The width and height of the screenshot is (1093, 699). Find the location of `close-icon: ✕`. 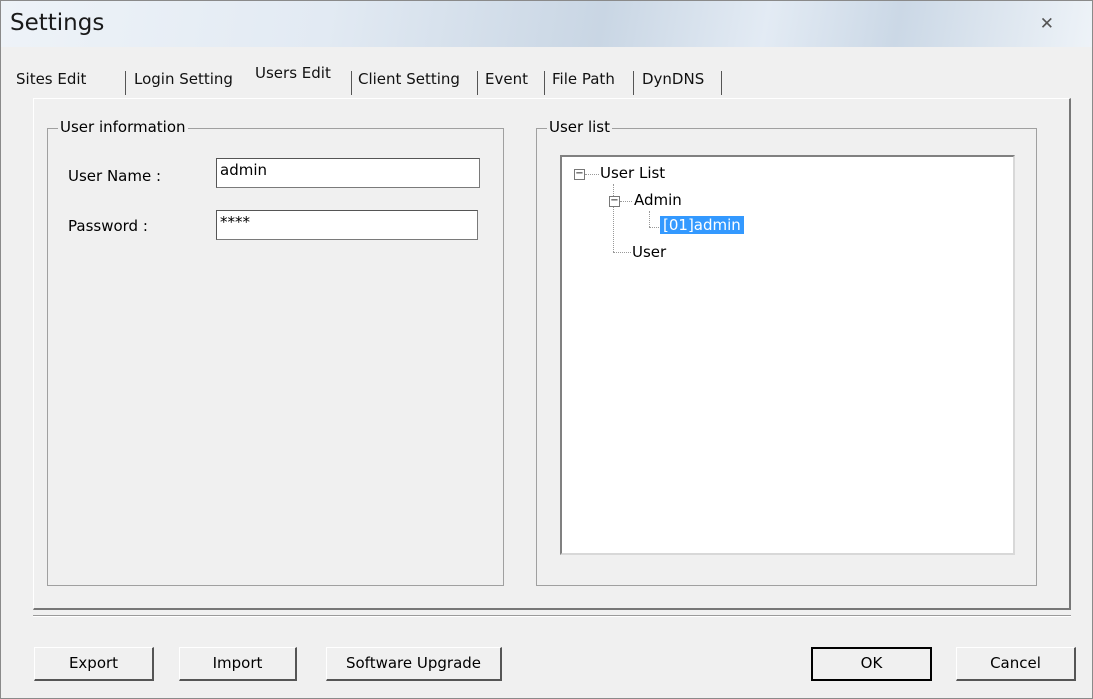

close-icon: ✕ is located at coordinates (1047, 24).